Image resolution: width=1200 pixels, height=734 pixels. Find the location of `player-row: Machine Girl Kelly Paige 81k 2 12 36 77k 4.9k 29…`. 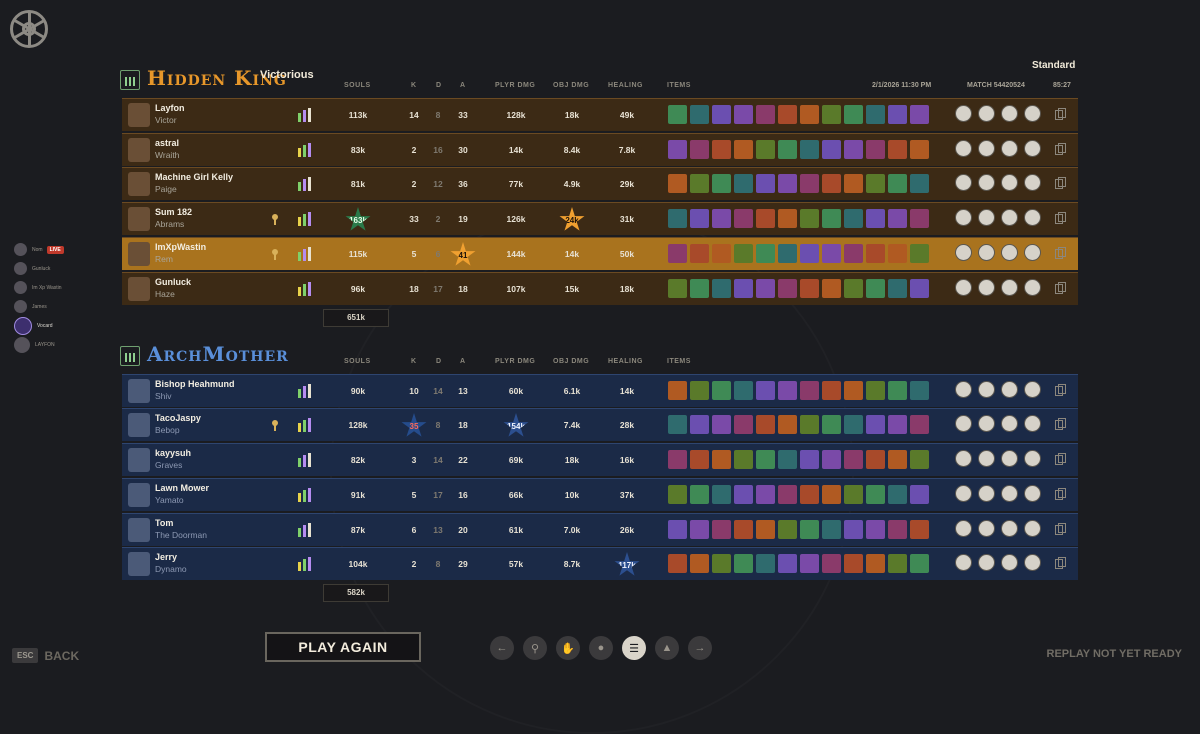

player-row: Machine Girl Kelly Paige 81k 2 12 36 77k 4.9k 29… is located at coordinates (600, 183).